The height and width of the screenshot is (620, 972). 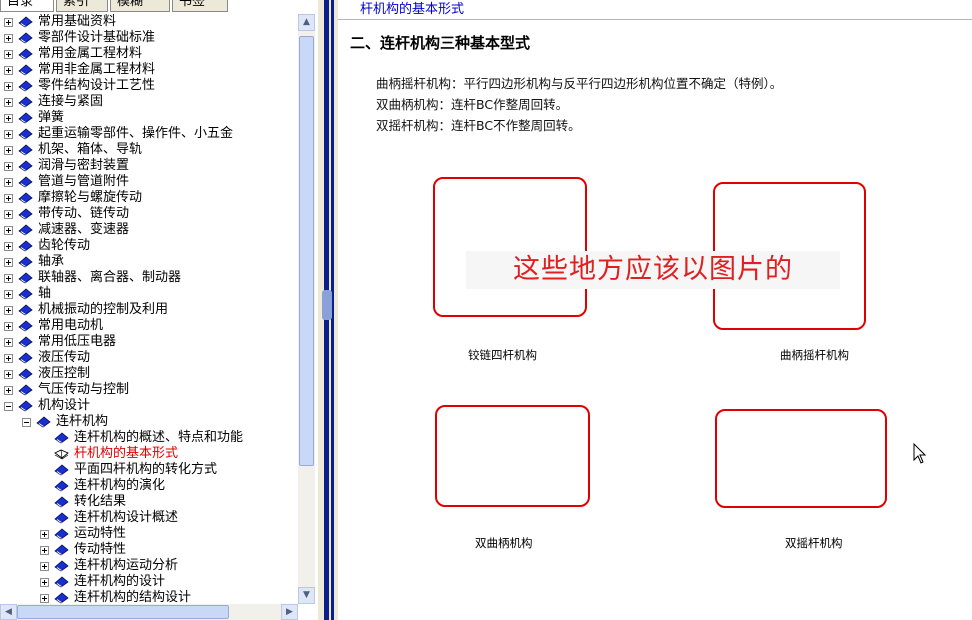 I want to click on tree-item: 联轴器、离合器、制动器, so click(x=149, y=278).